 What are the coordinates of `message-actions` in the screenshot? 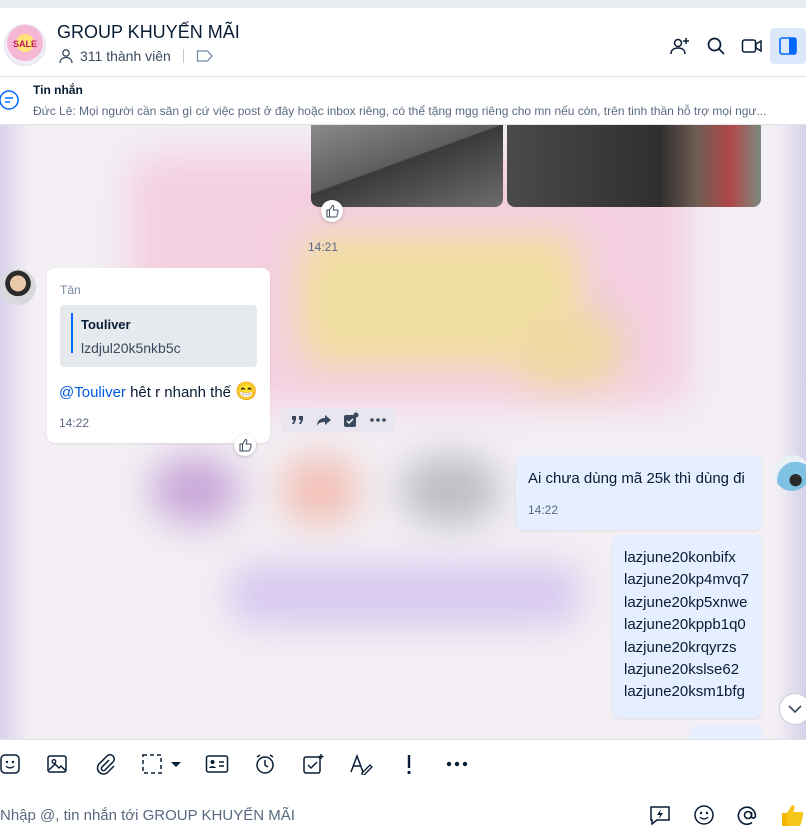 It's located at (338, 420).